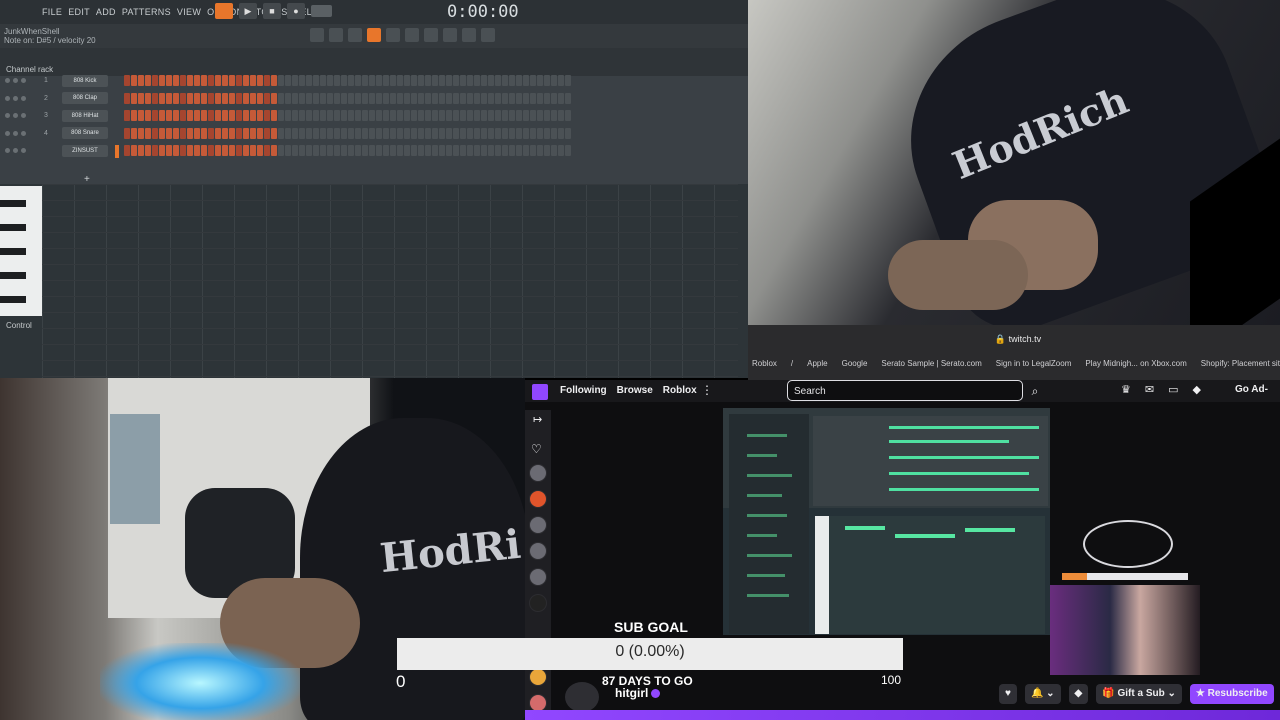  What do you see at coordinates (355, 35) in the screenshot?
I see `step-icon` at bounding box center [355, 35].